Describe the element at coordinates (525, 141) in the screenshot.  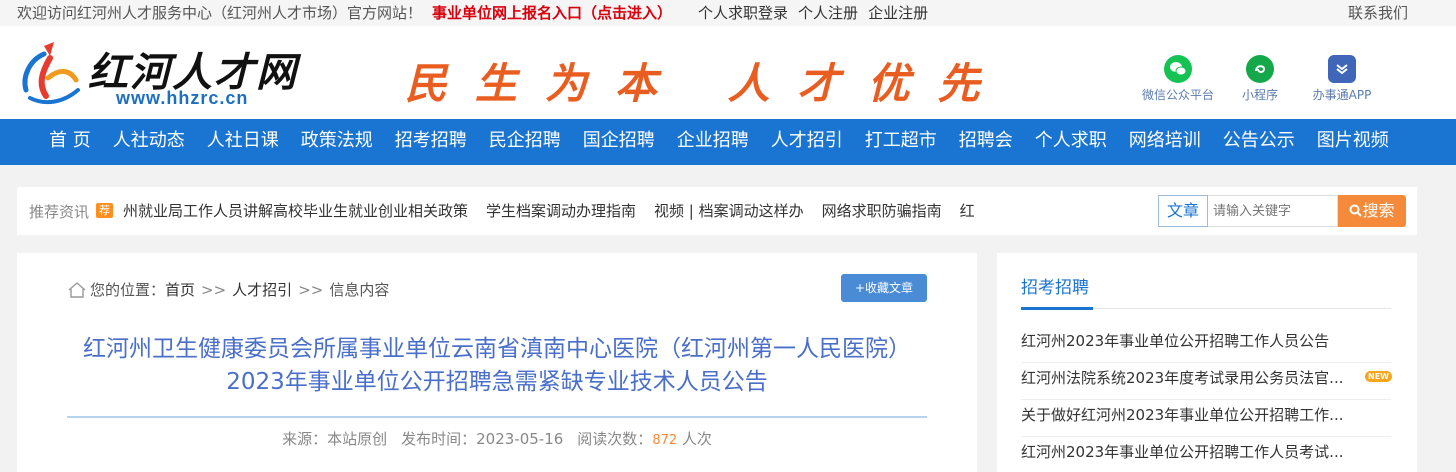
I see `nav-item-private-recruit: 民企招聘` at that location.